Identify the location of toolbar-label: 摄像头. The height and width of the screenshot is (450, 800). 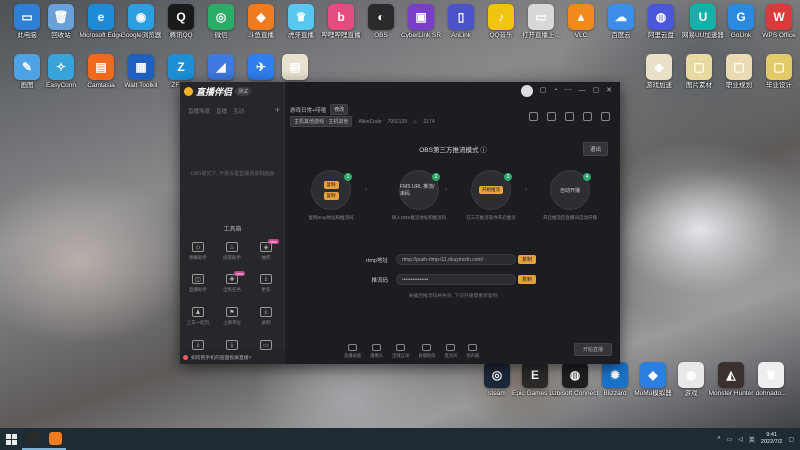
(377, 355).